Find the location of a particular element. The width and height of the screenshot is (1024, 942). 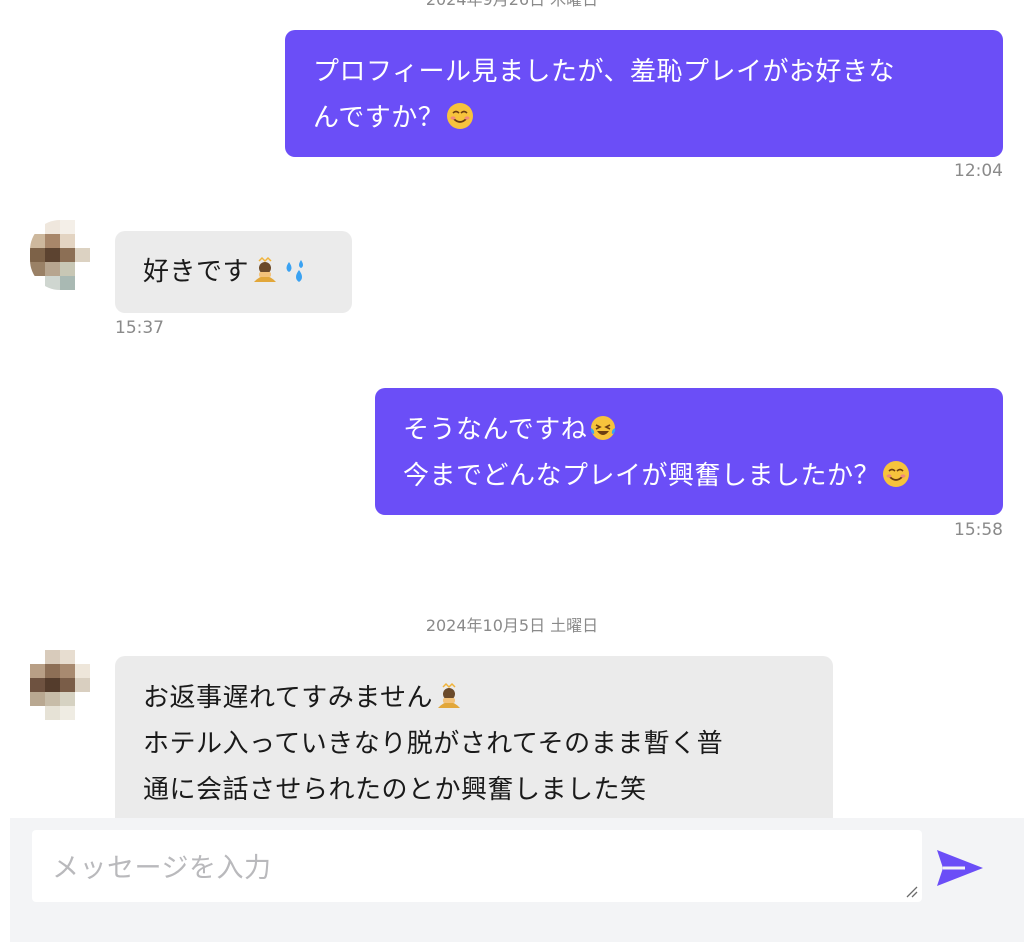

message-line: 通に会話させられたのとか興奮しました笑 is located at coordinates (395, 790).